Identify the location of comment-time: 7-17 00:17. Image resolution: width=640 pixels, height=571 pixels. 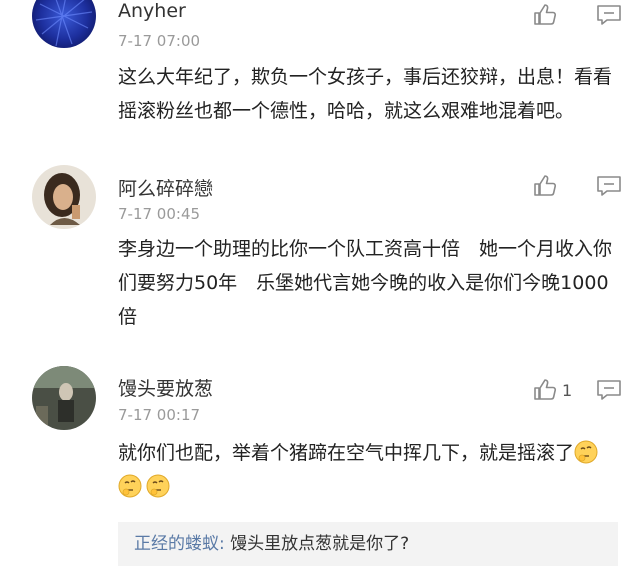
(159, 415).